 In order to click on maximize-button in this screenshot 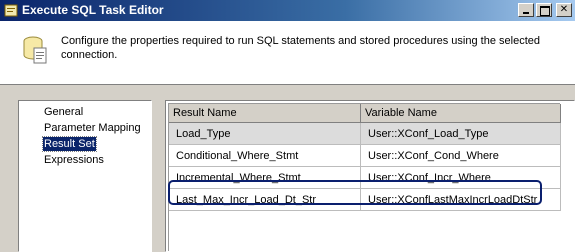, I will do `click(544, 10)`.